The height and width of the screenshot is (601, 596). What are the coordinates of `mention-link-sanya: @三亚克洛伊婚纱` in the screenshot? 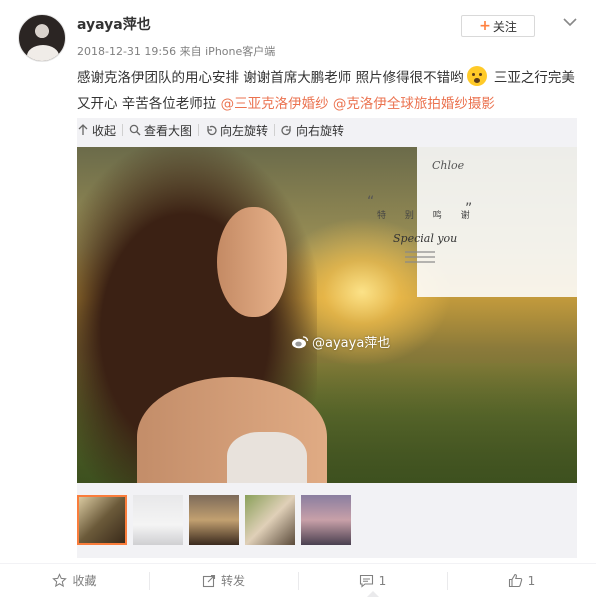 It's located at (275, 104).